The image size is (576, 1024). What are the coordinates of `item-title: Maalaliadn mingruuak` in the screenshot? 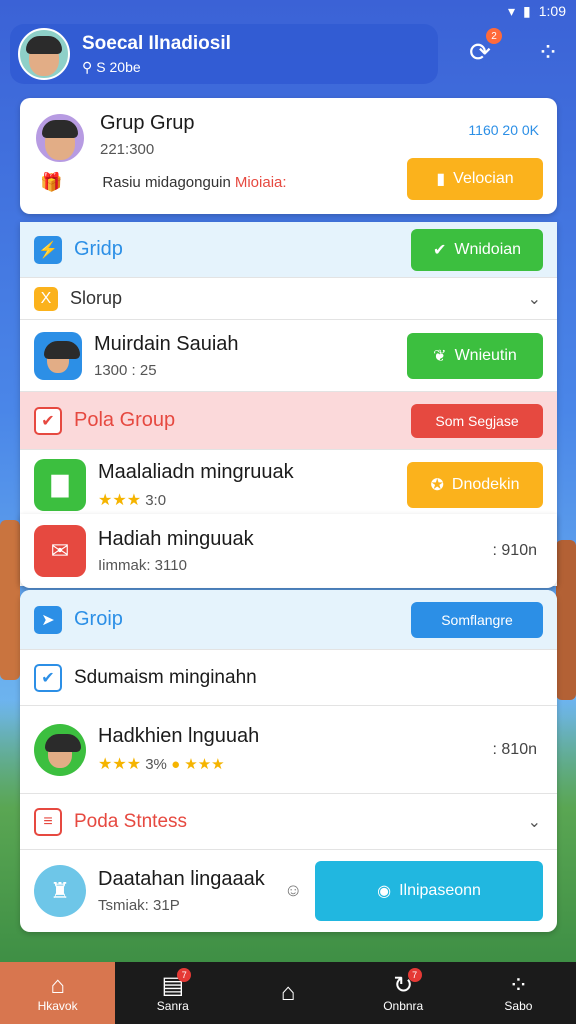 It's located at (196, 471).